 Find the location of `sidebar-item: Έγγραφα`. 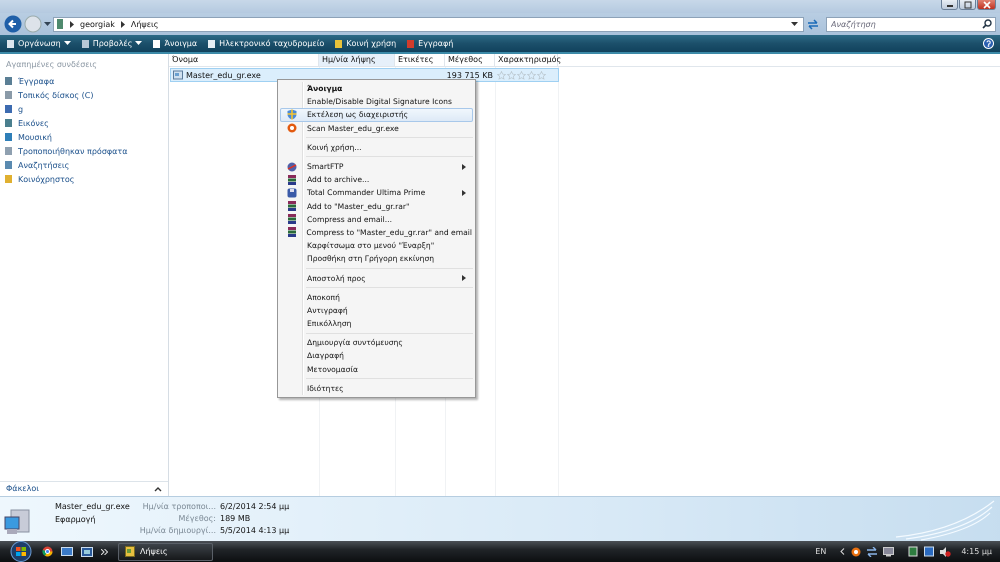

sidebar-item: Έγγραφα is located at coordinates (84, 81).